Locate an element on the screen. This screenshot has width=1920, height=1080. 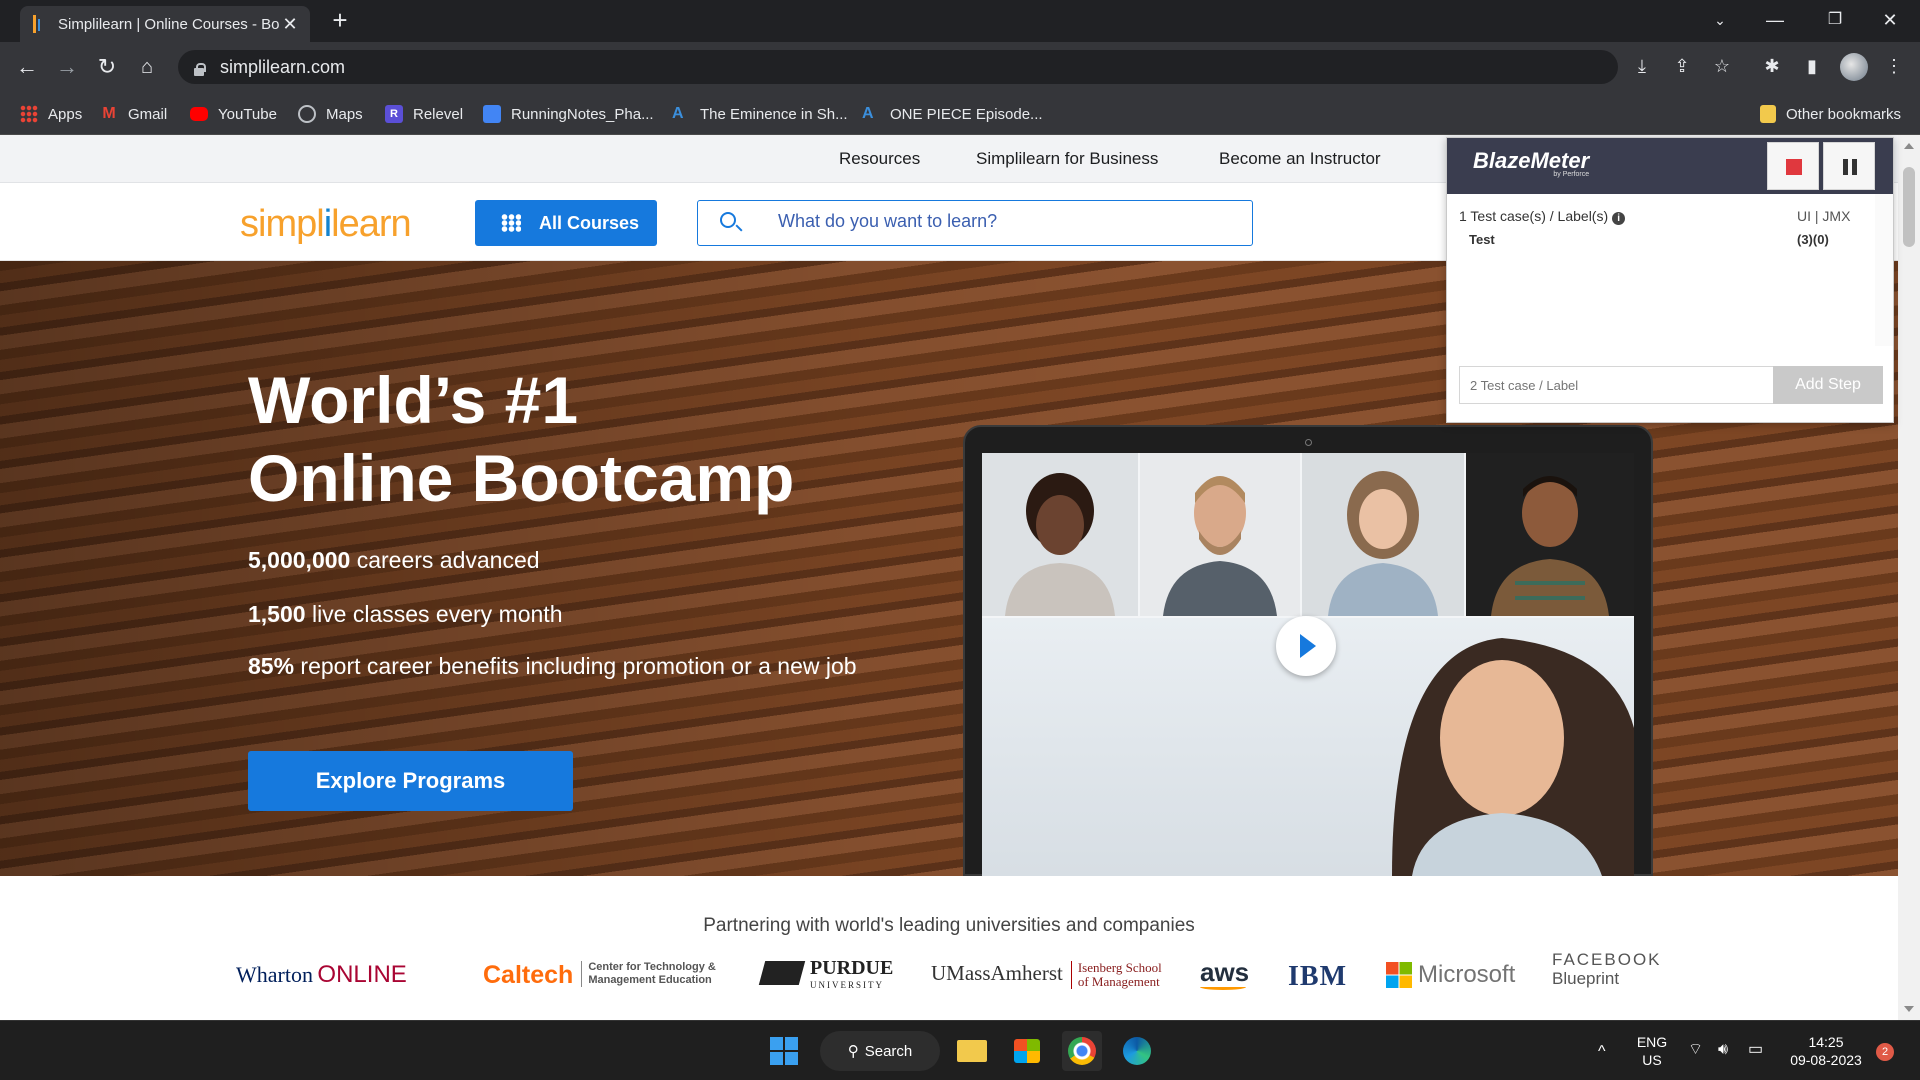
wharton-logo: Wharton ONLINE is located at coordinates (321, 975).